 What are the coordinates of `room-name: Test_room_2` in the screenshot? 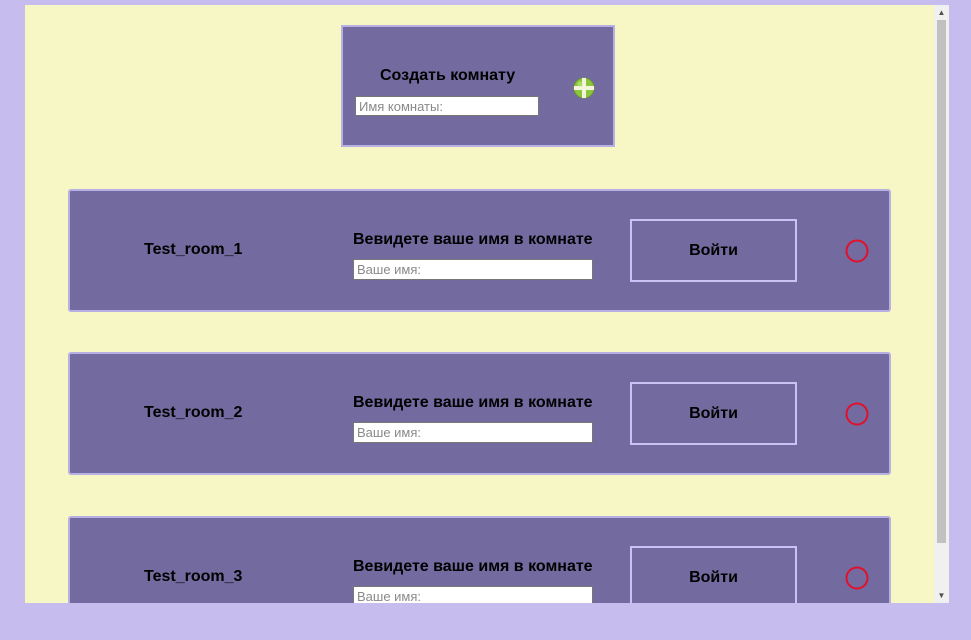 It's located at (193, 412).